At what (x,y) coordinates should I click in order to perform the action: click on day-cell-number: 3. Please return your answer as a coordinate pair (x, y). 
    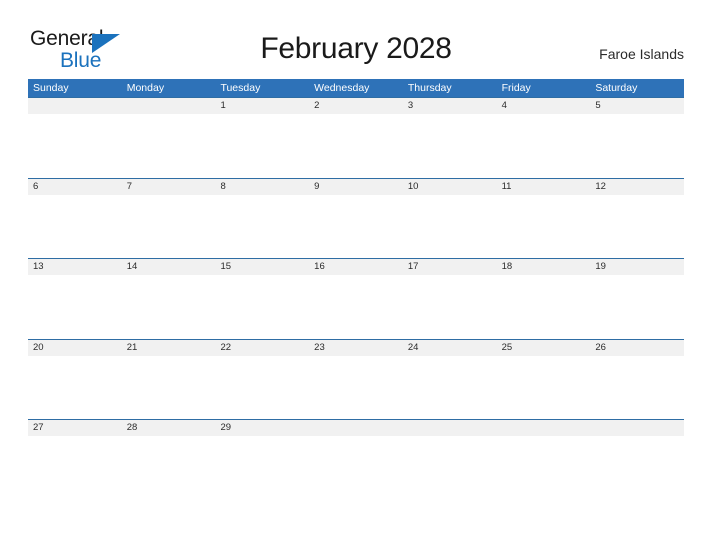
    Looking at the image, I should click on (450, 106).